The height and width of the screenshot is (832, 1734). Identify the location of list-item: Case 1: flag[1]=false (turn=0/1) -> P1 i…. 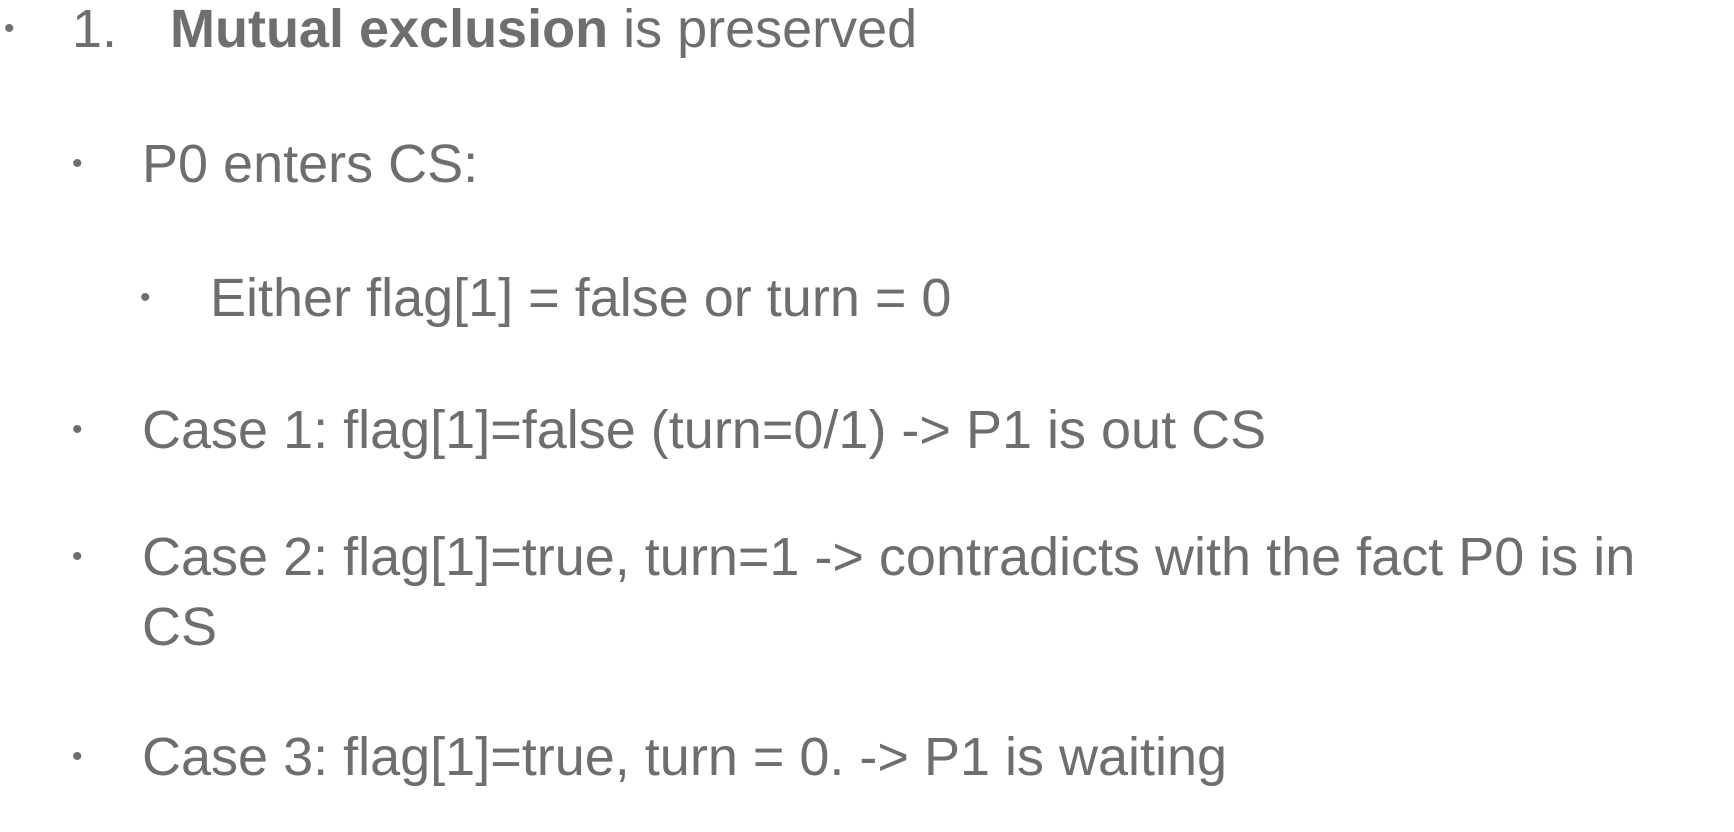
(704, 430).